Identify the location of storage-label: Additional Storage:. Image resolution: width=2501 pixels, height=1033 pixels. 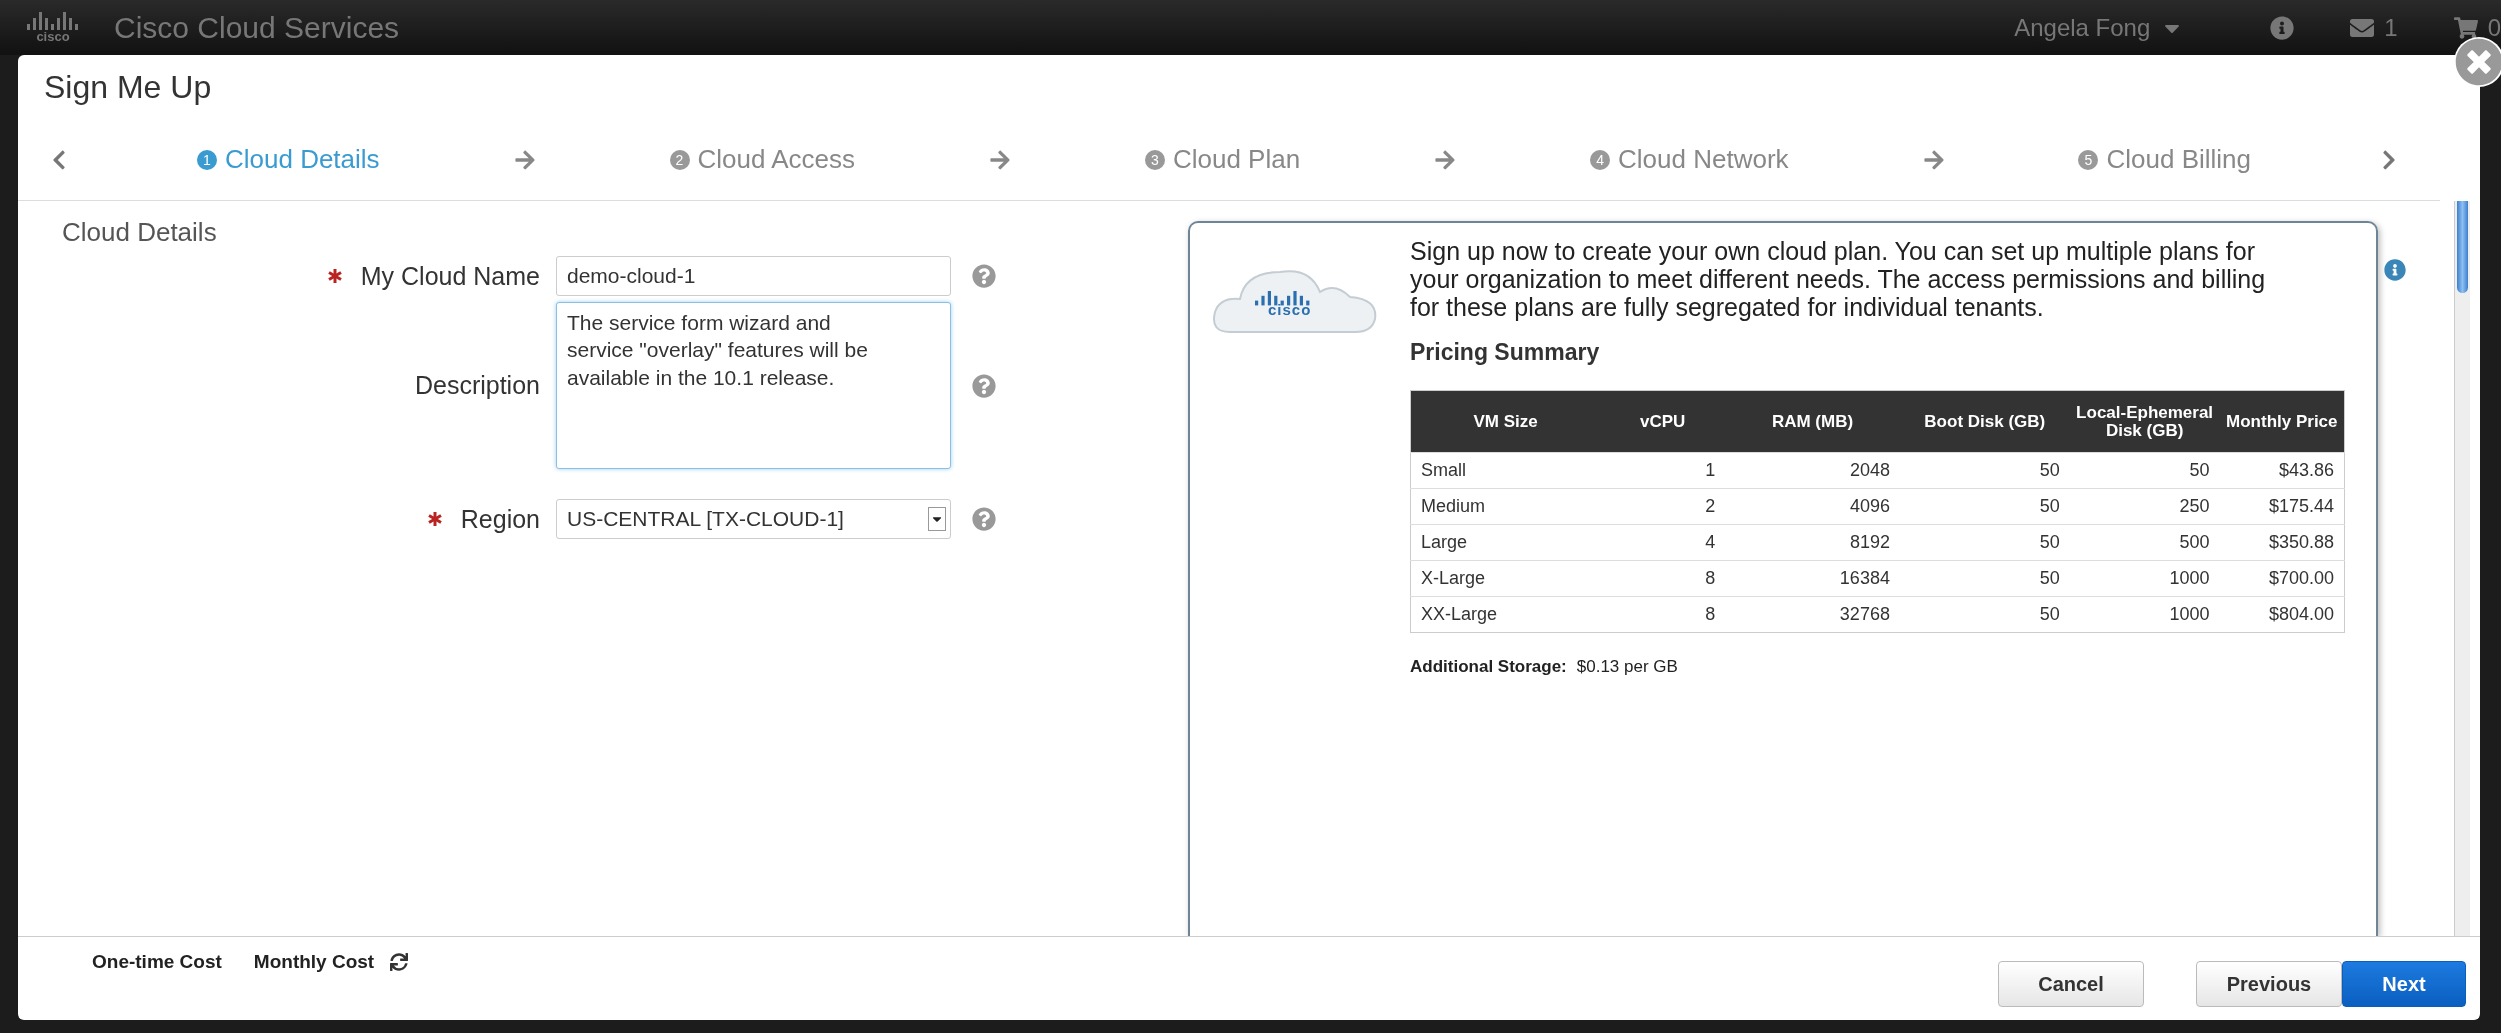
(1488, 667).